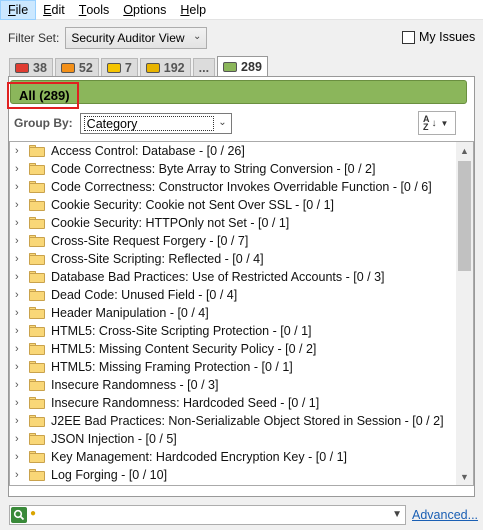  I want to click on menu-bar: File Edit Tools Options Help, so click(241, 10).